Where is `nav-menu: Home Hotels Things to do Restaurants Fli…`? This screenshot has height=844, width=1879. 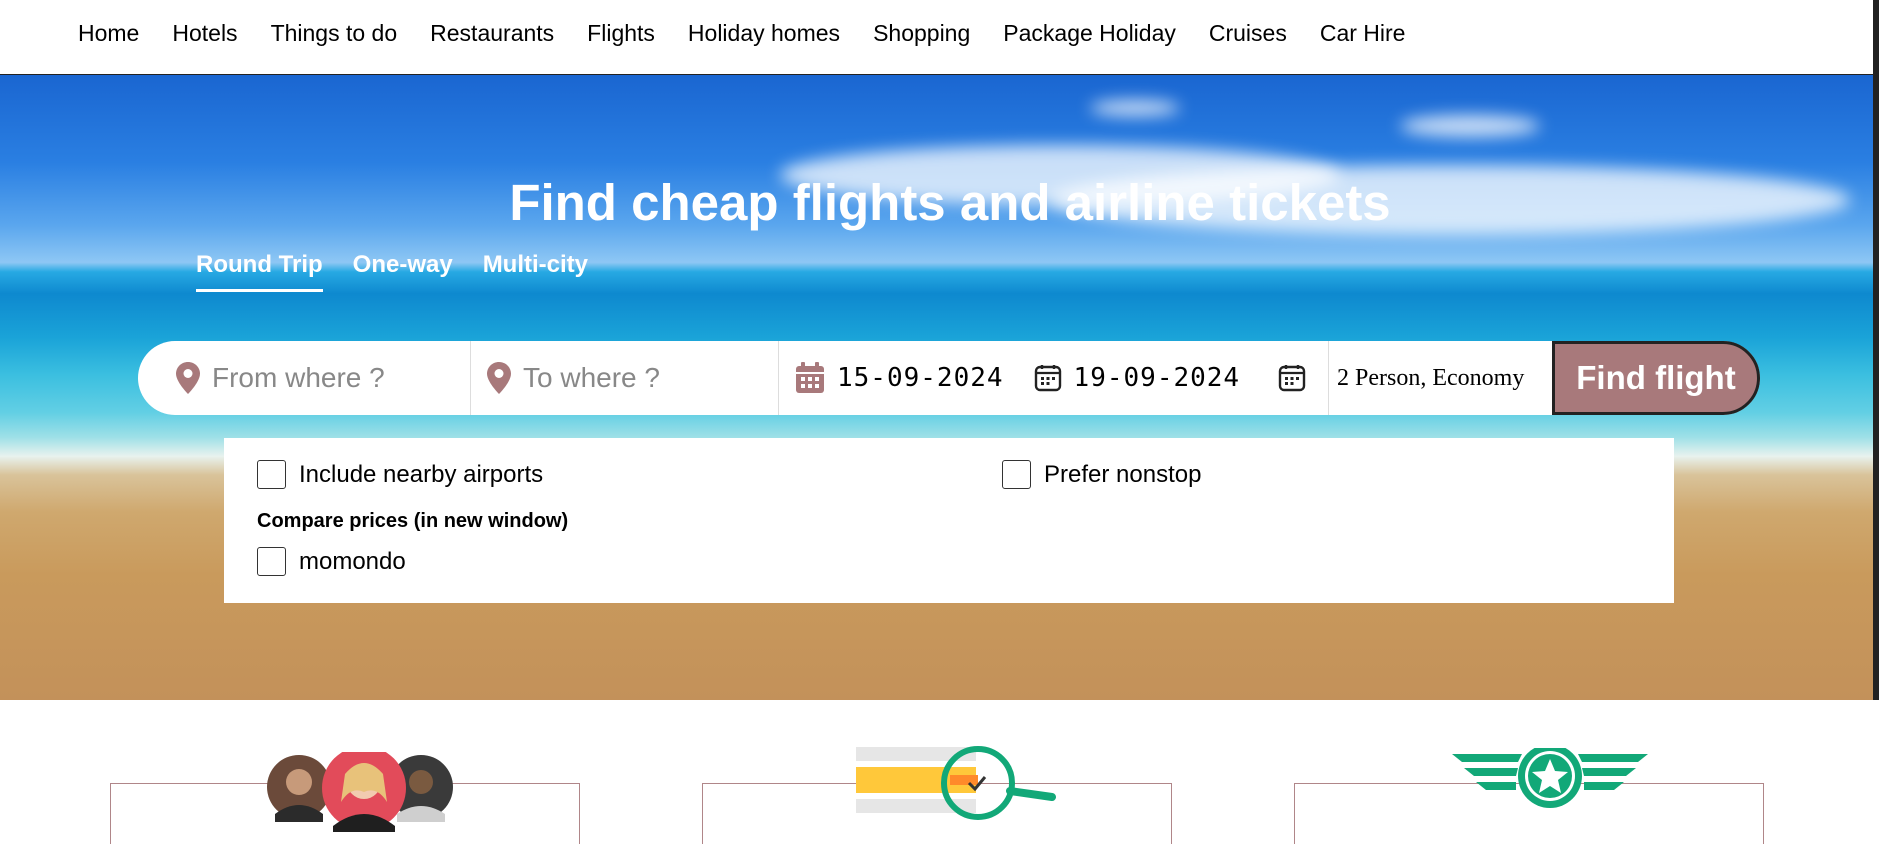
nav-menu: Home Hotels Things to do Restaurants Fli… is located at coordinates (758, 33).